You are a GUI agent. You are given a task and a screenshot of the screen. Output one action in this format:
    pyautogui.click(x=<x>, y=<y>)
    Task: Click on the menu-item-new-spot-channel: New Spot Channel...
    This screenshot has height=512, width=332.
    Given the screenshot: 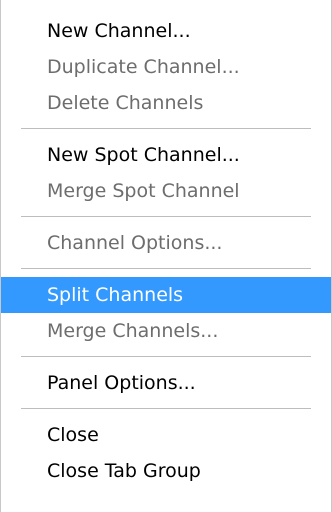 What is the action you would take?
    pyautogui.click(x=166, y=155)
    